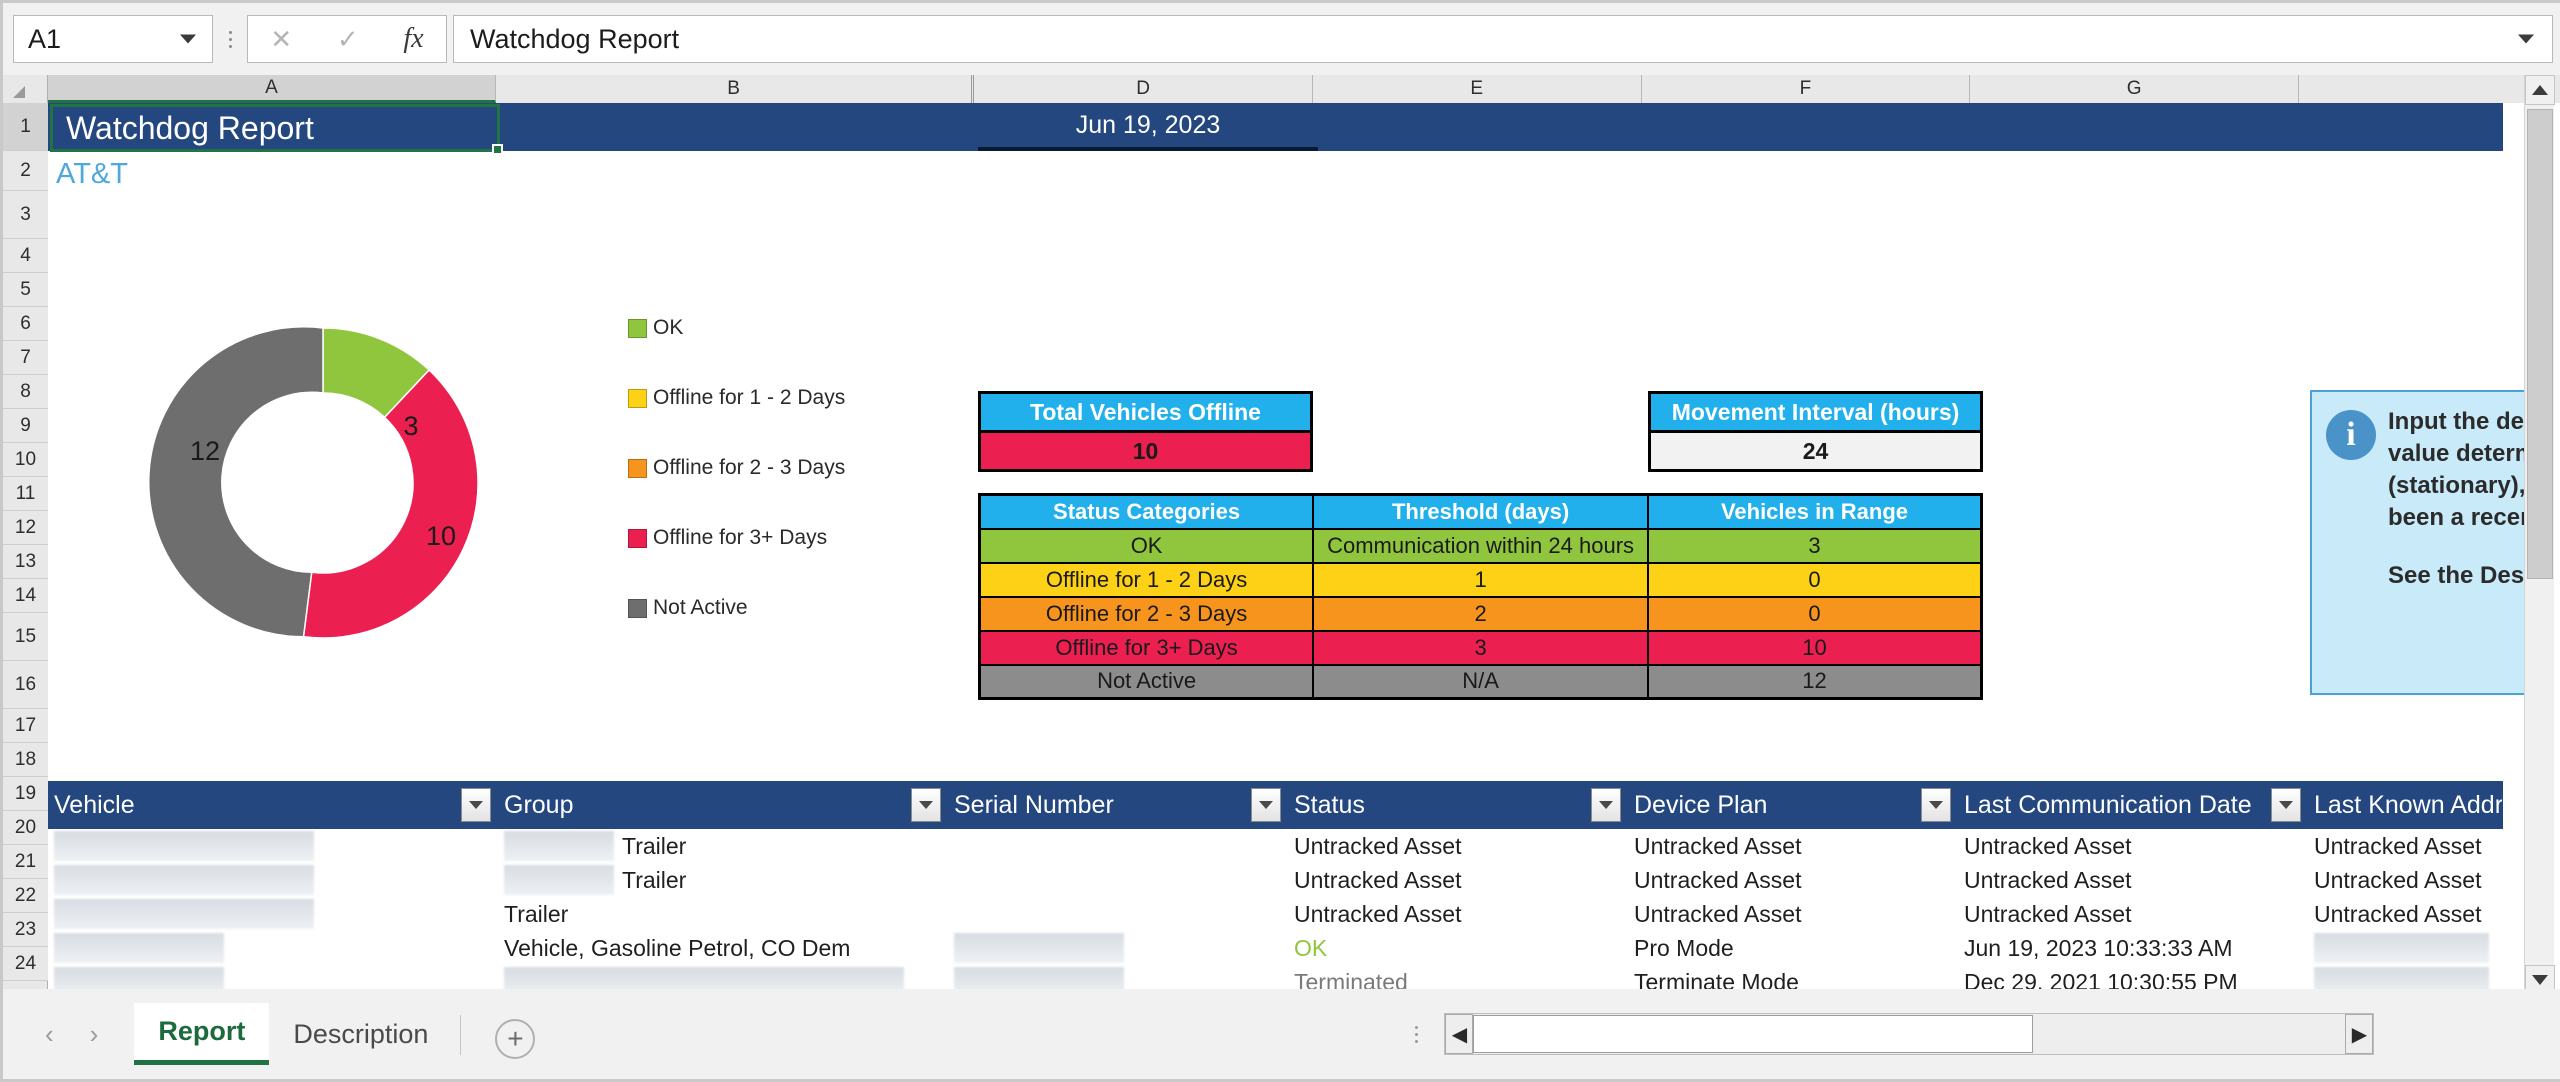 The image size is (2560, 1082). Describe the element at coordinates (2135, 89) in the screenshot. I see `column-header-g: G` at that location.